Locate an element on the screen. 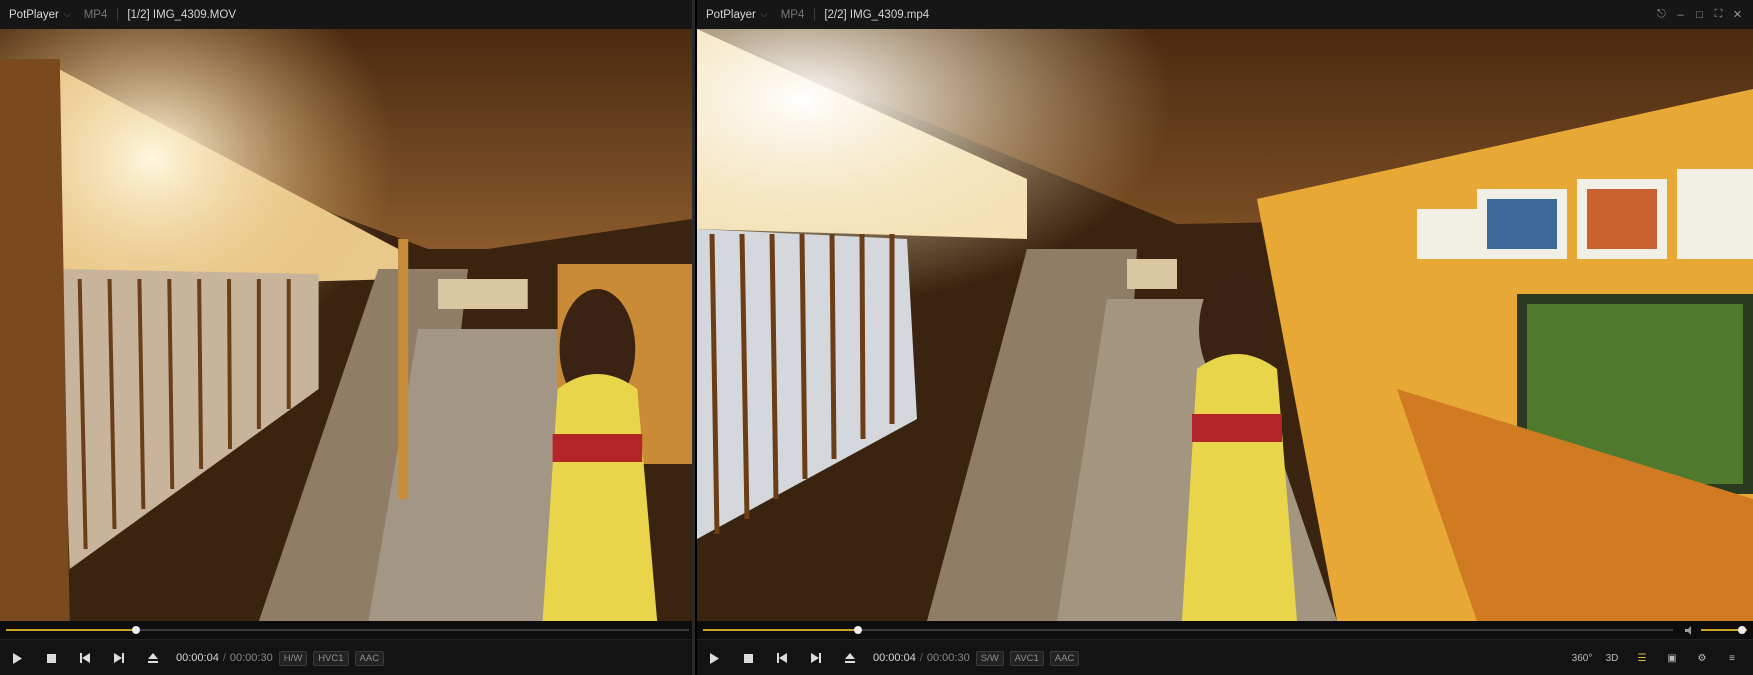 The height and width of the screenshot is (675, 1753). volume-handle is located at coordinates (1742, 630).